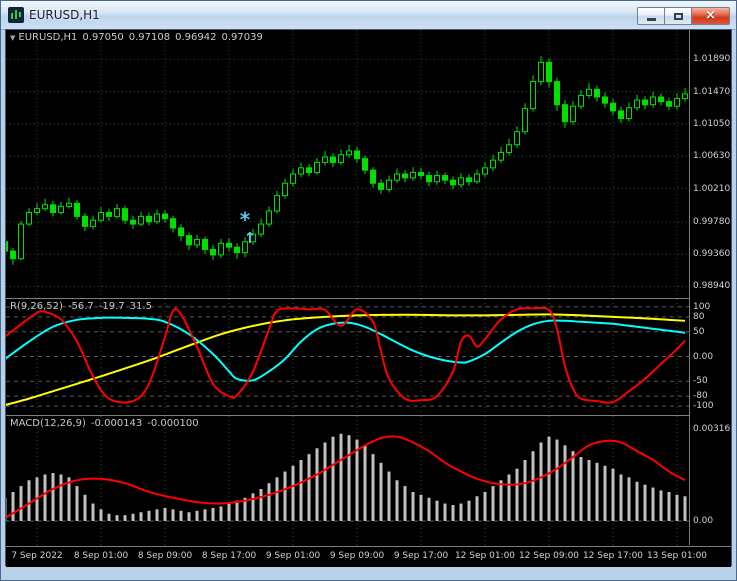 Image resolution: width=737 pixels, height=581 pixels. Describe the element at coordinates (149, 37) in the screenshot. I see `ohlc-high: 0.97108` at that location.